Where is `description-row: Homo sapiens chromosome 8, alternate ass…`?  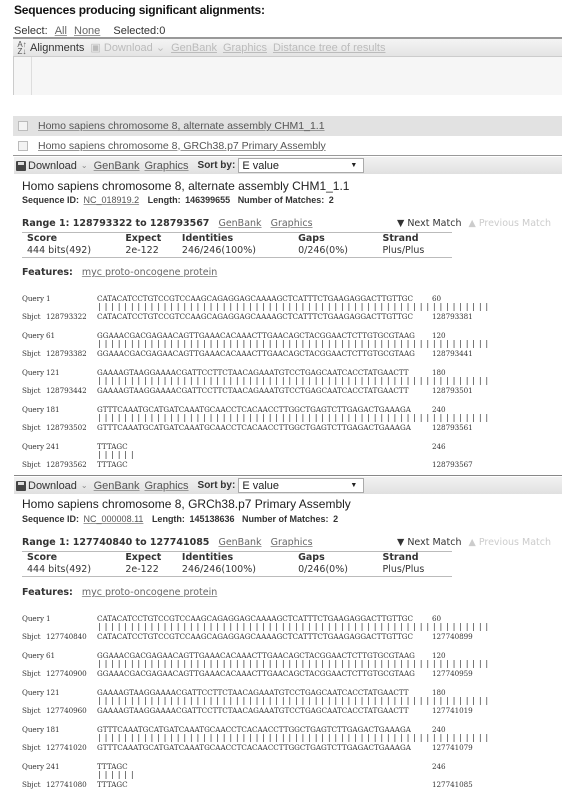 description-row: Homo sapiens chromosome 8, alternate ass… is located at coordinates (287, 126).